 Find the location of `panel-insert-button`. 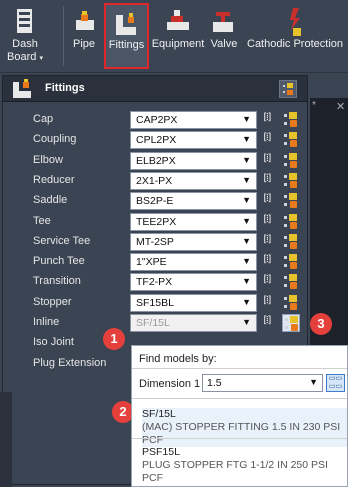

panel-insert-button is located at coordinates (288, 89).